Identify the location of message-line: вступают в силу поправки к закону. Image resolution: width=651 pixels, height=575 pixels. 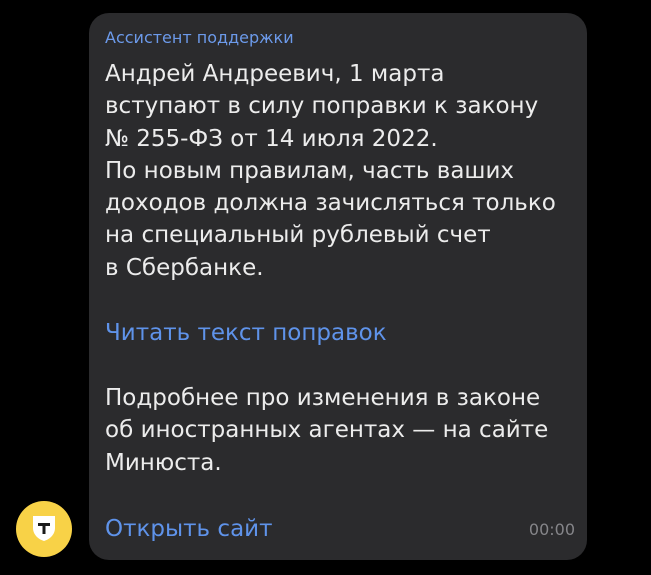
(322, 106).